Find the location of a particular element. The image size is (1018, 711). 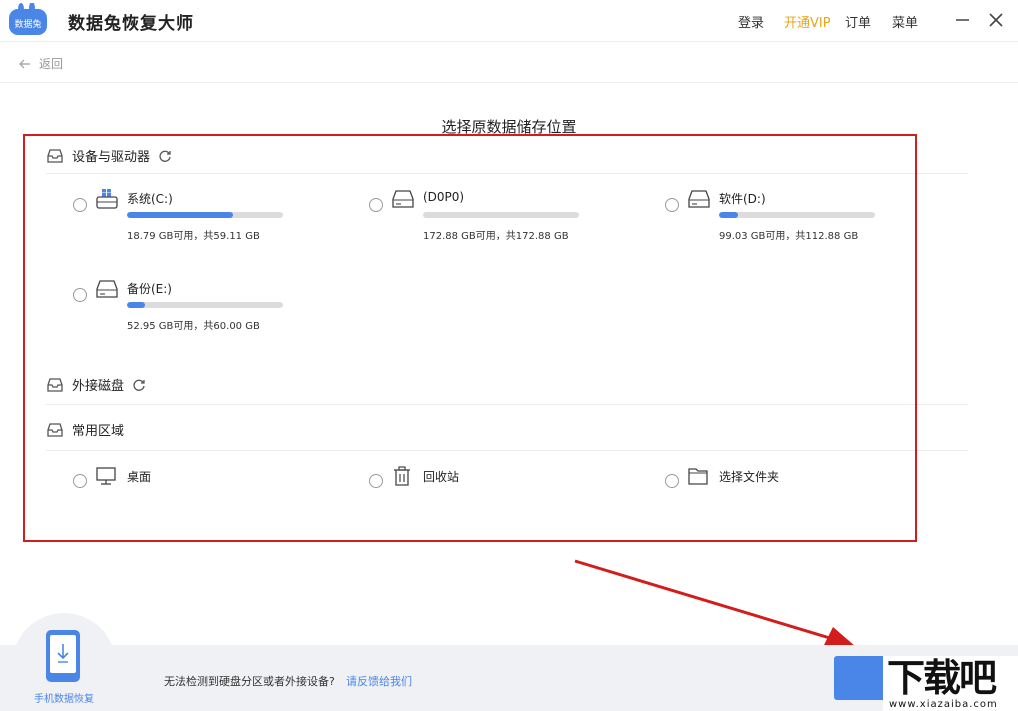

desktop-icon is located at coordinates (106, 476).